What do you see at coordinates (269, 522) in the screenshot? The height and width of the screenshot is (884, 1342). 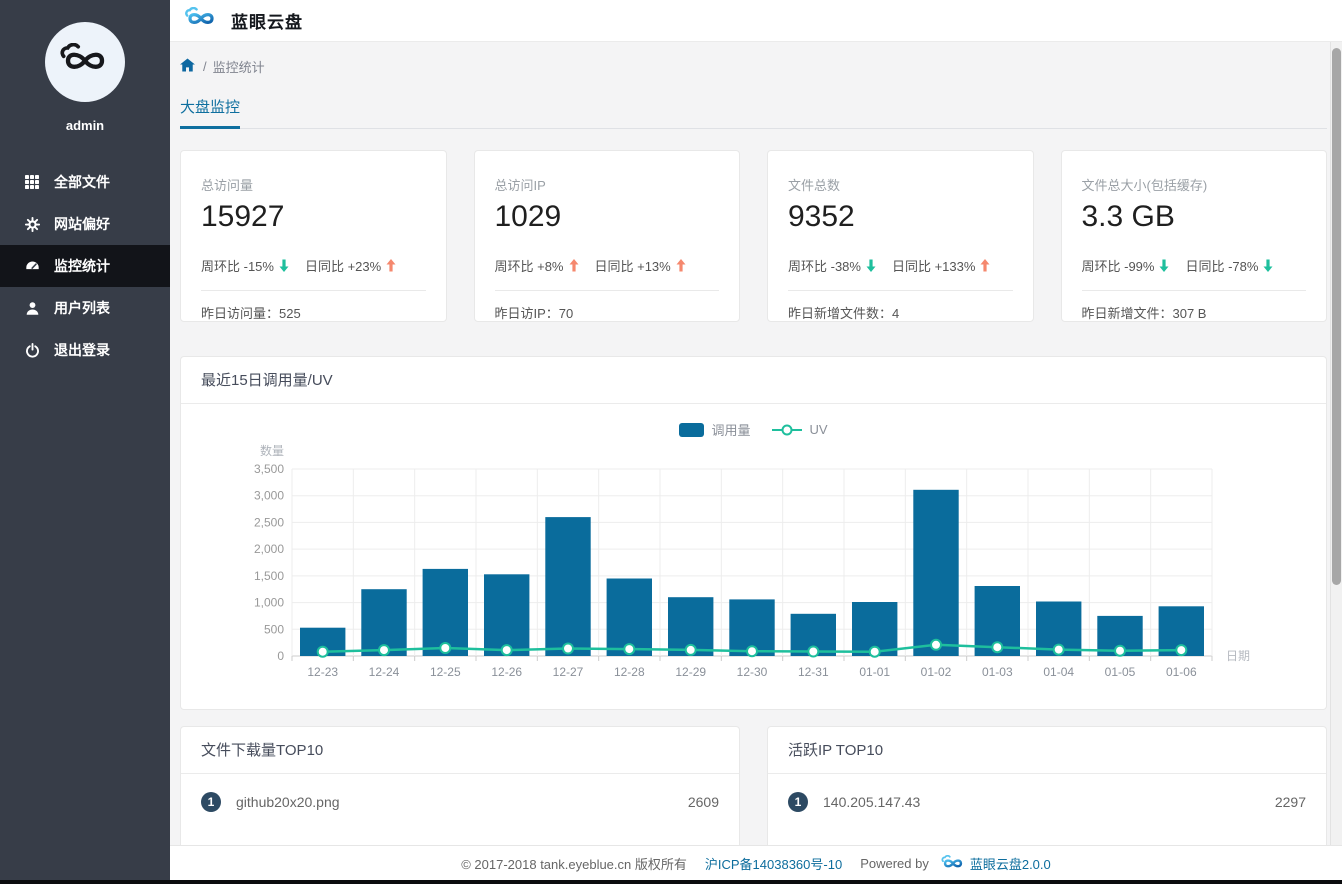 I see `svg-text: 2,500` at bounding box center [269, 522].